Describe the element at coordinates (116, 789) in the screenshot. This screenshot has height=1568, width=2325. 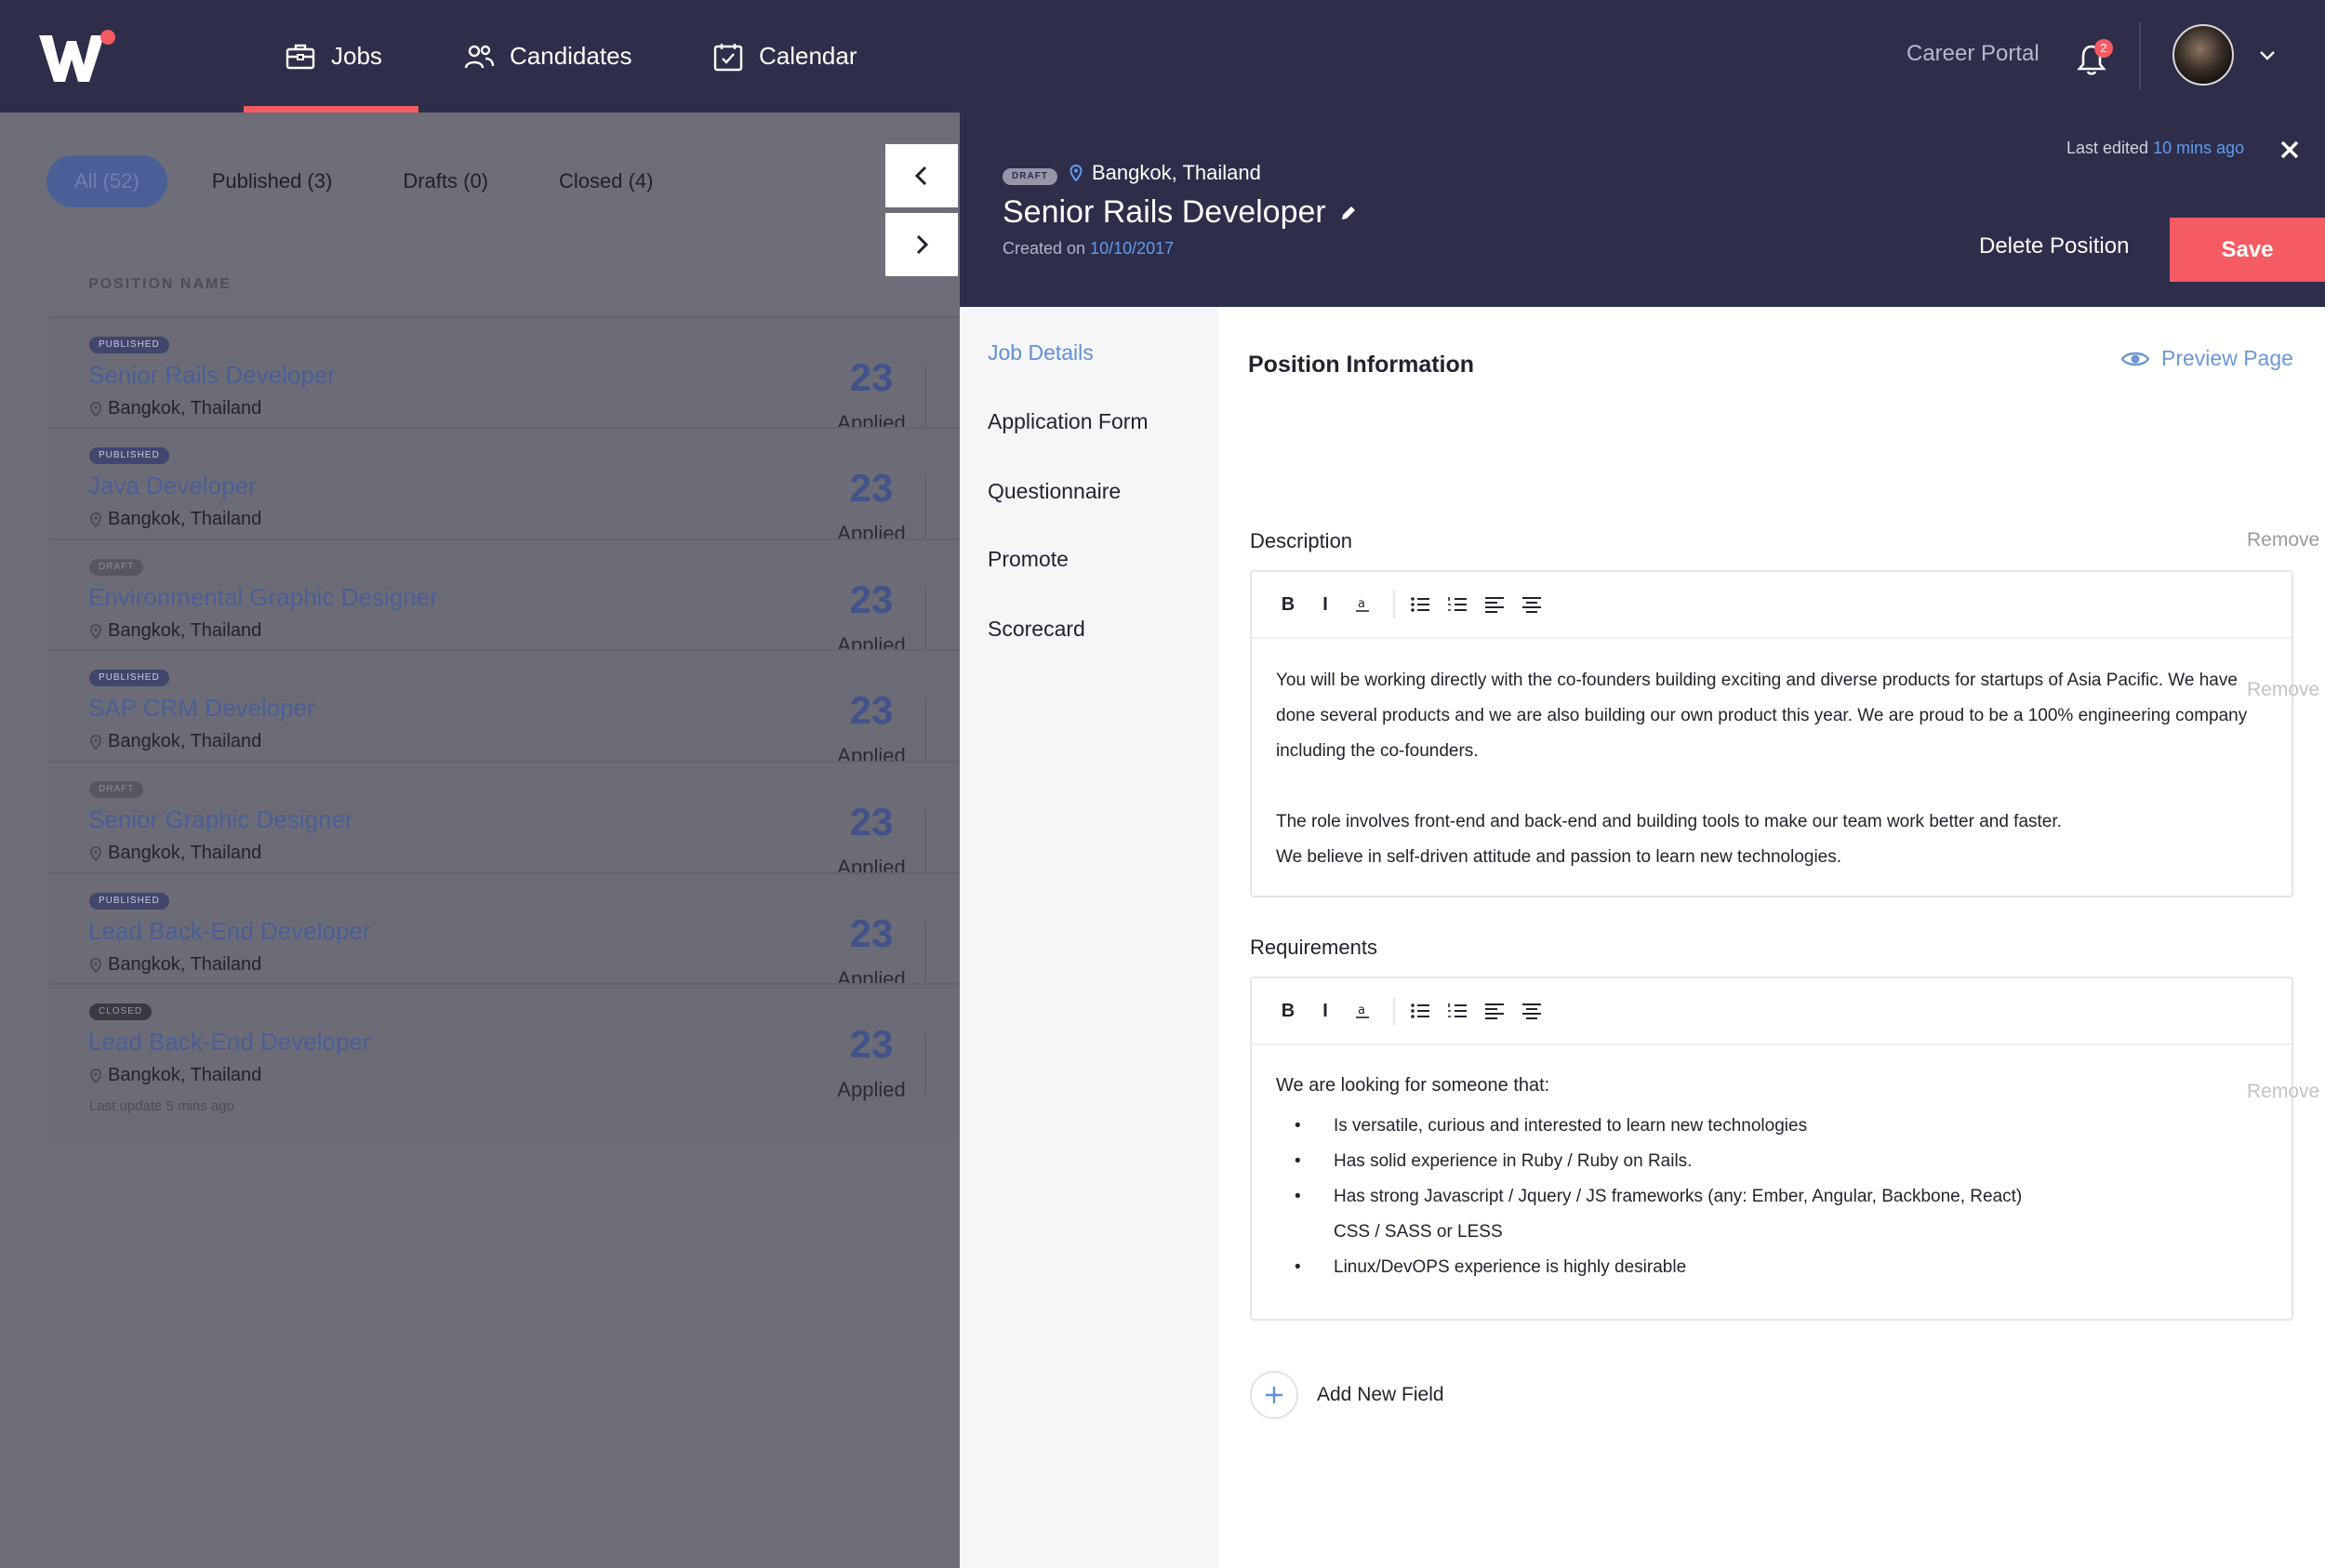
I see `status-badge: DRAFT` at that location.